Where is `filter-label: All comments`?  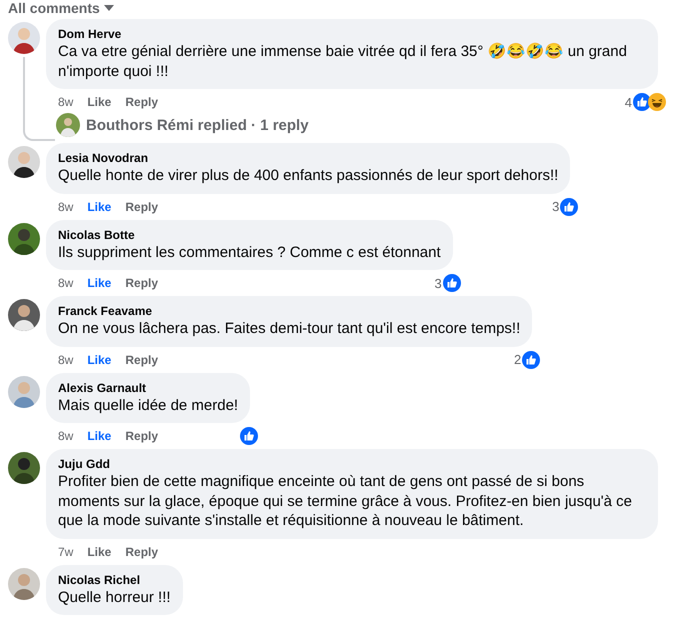 filter-label: All comments is located at coordinates (54, 8).